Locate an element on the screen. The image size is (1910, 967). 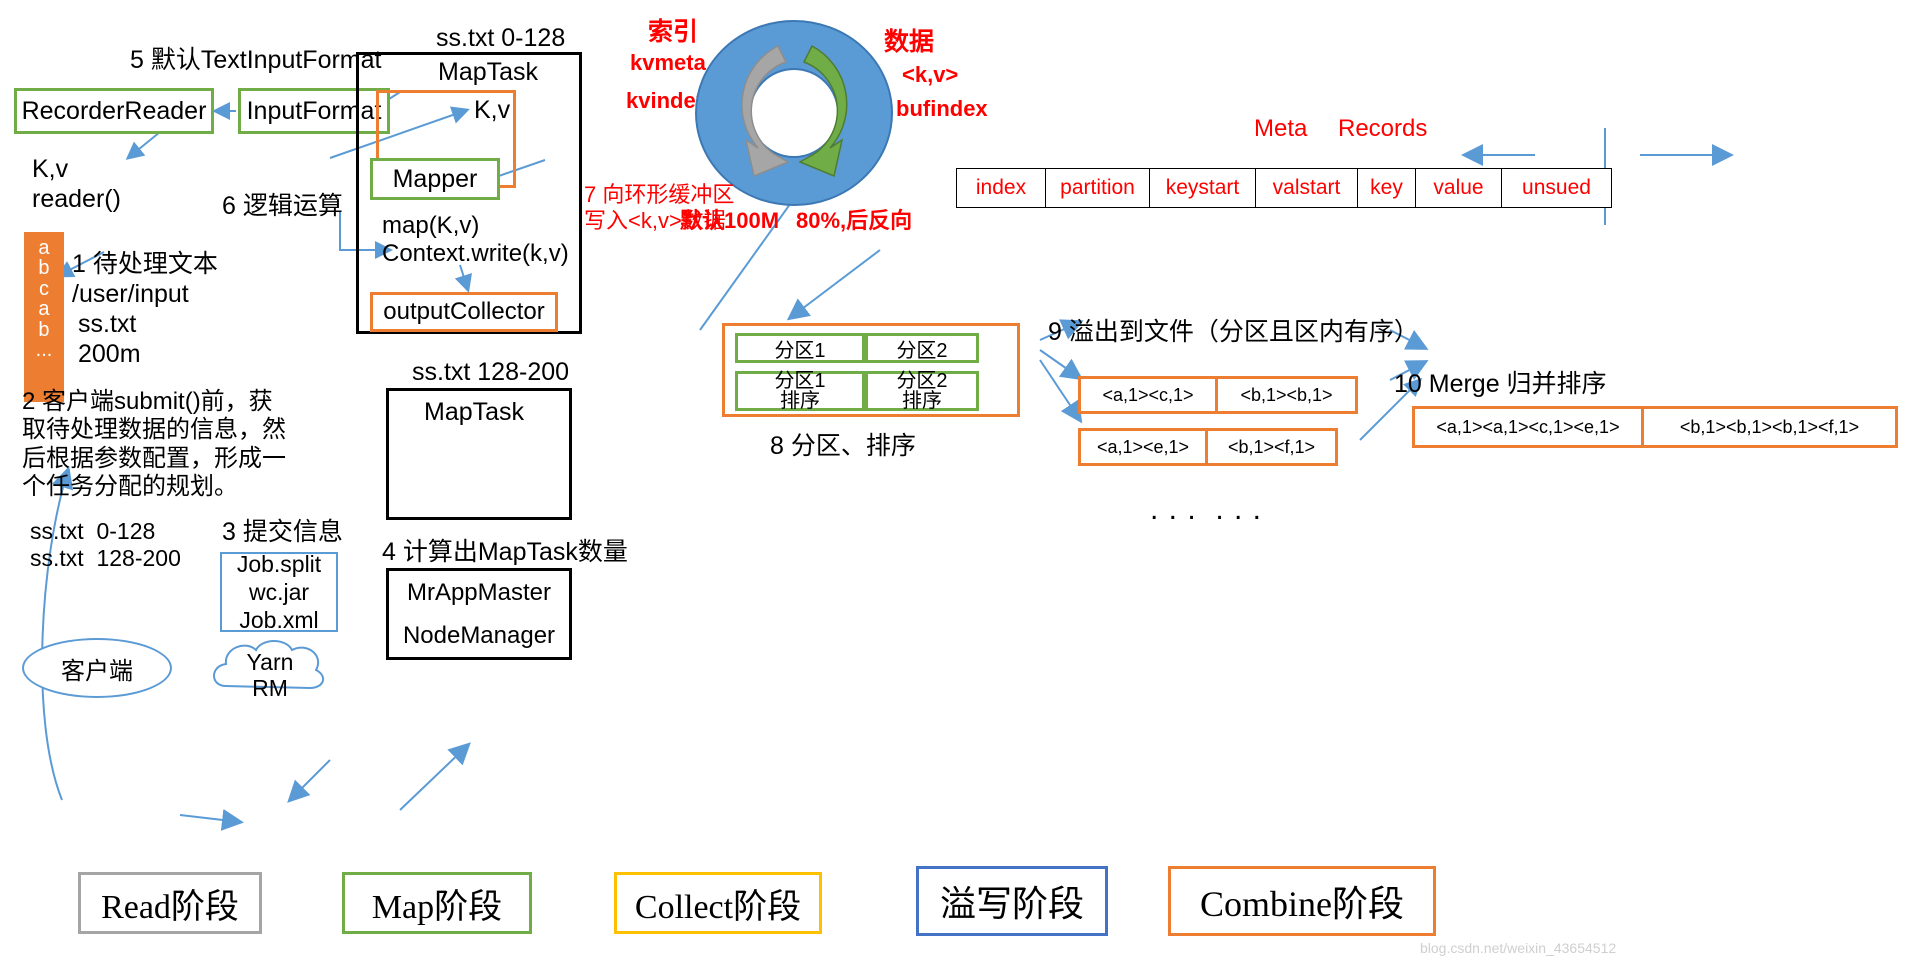
step3-label: 3 提交信息 is located at coordinates (282, 532).